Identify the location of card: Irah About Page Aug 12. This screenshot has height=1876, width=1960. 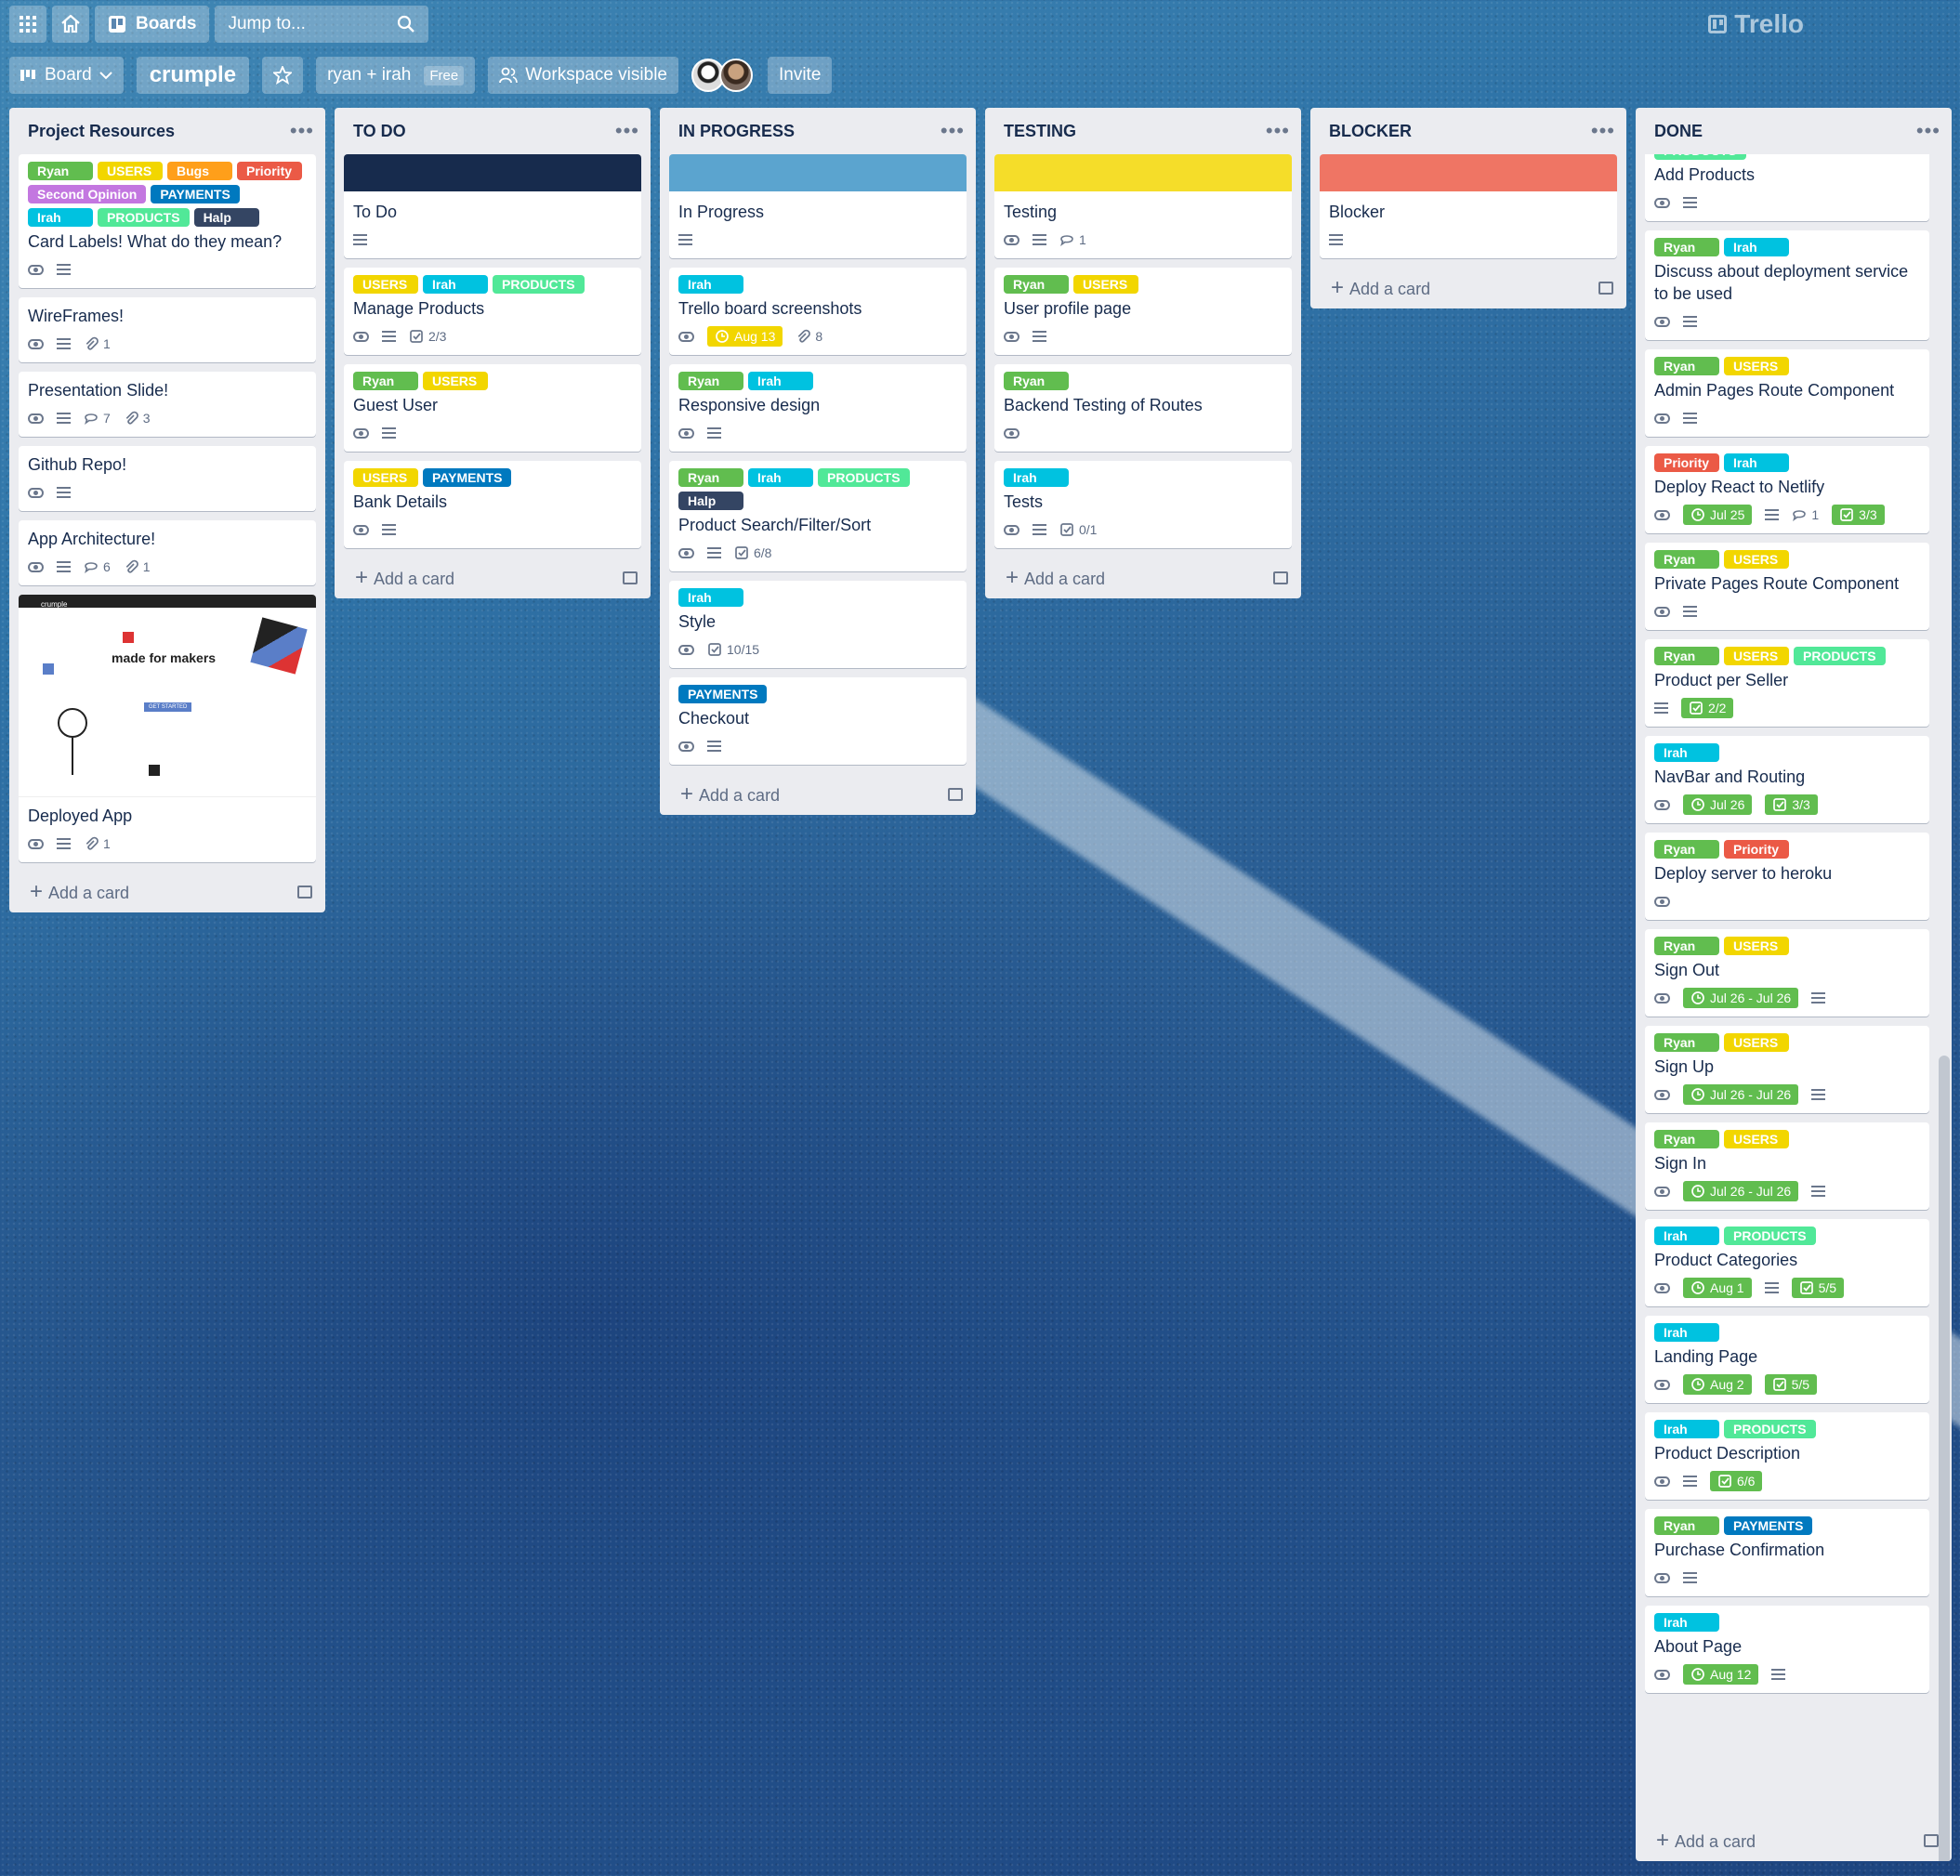
(1787, 1649).